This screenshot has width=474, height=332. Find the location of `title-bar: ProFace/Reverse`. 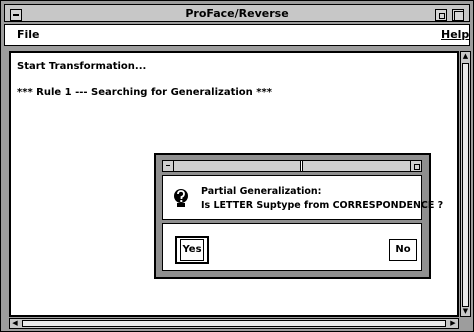

title-bar: ProFace/Reverse is located at coordinates (237, 13).